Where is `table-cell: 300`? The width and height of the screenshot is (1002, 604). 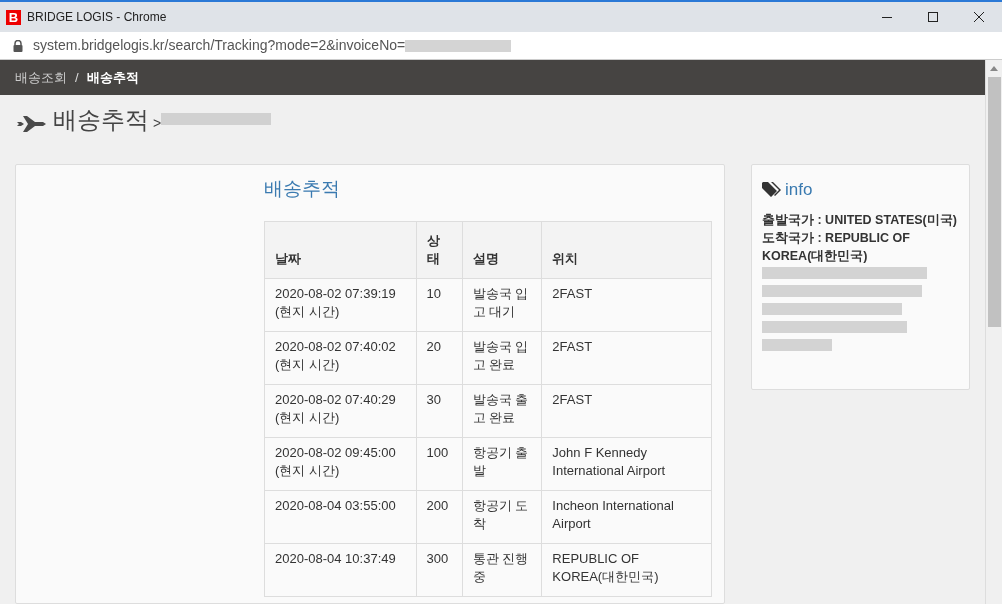
table-cell: 300 is located at coordinates (439, 570).